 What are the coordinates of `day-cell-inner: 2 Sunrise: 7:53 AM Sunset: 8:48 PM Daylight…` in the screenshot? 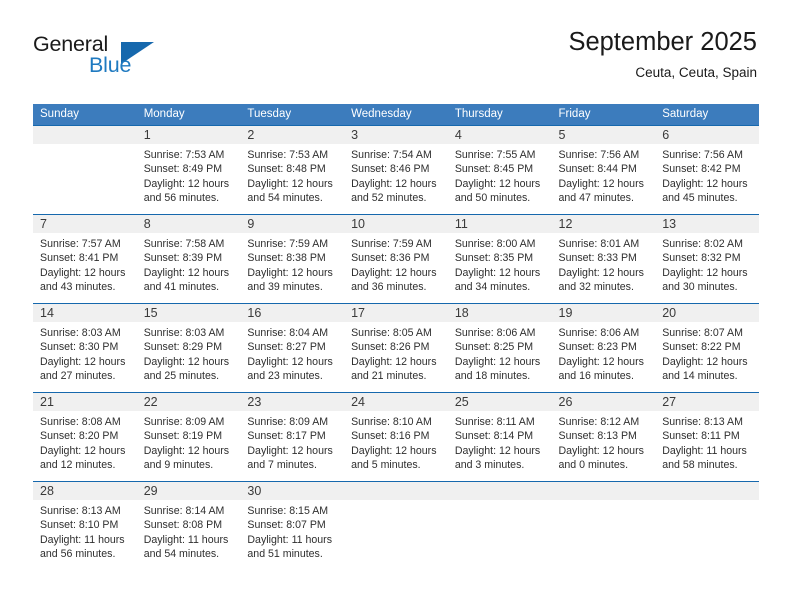 It's located at (292, 170).